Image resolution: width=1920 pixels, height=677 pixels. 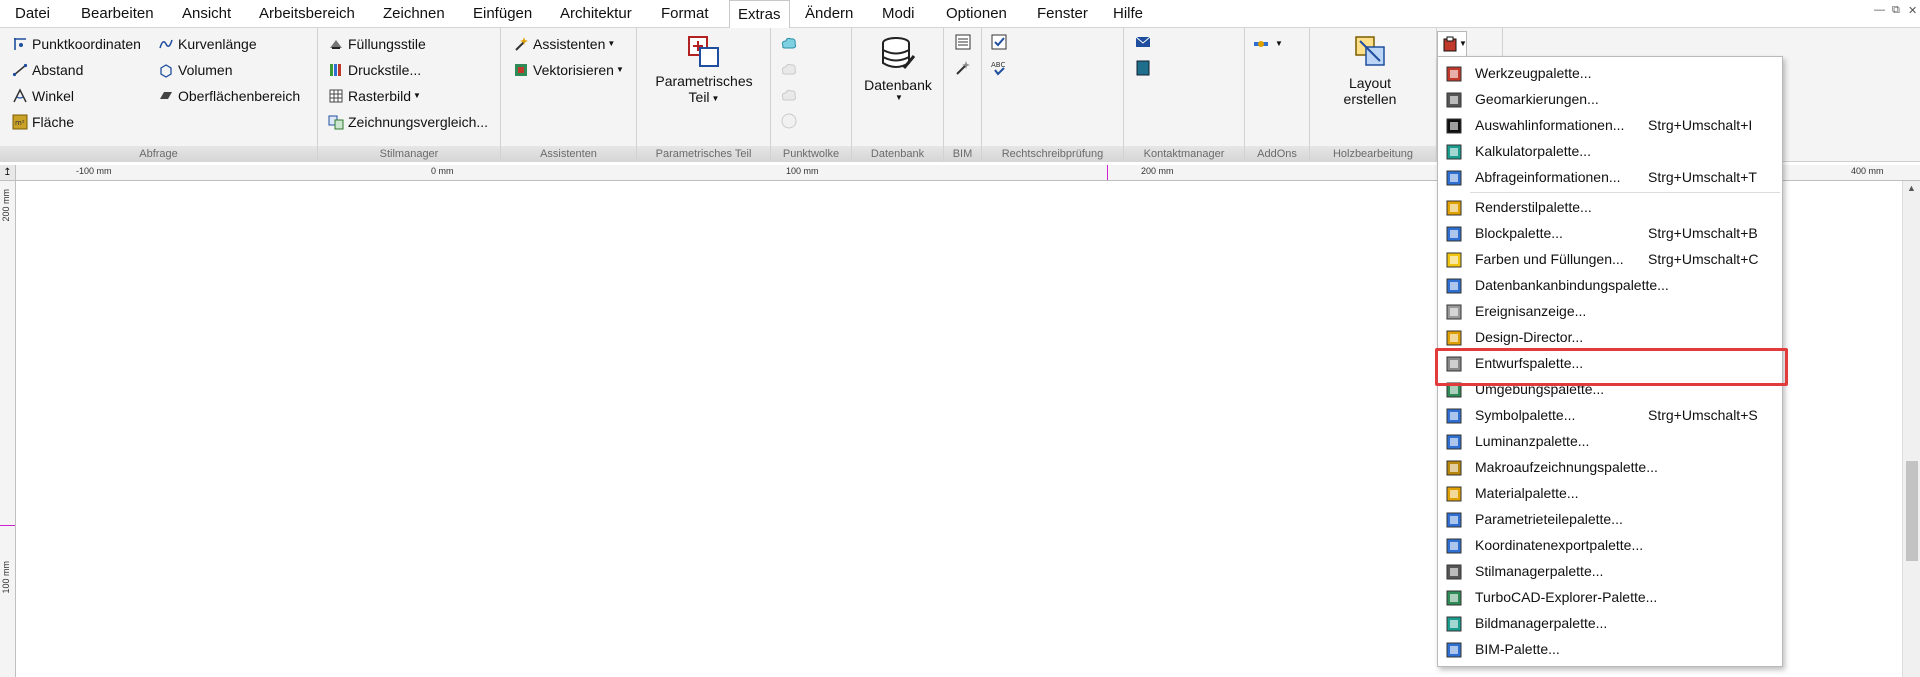 What do you see at coordinates (1373, 154) in the screenshot?
I see `group-title-holzbearbeitung: Holzbearbeitung` at bounding box center [1373, 154].